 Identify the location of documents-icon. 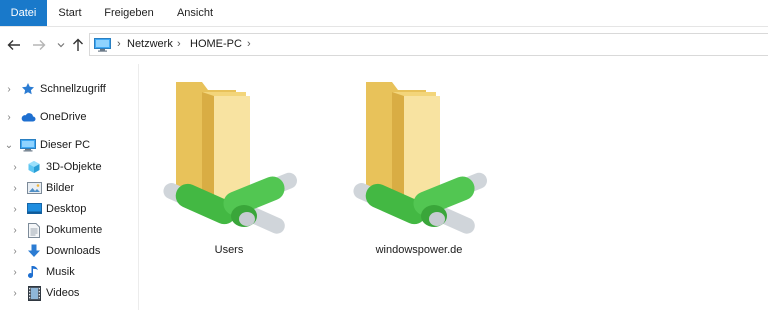
(34, 230).